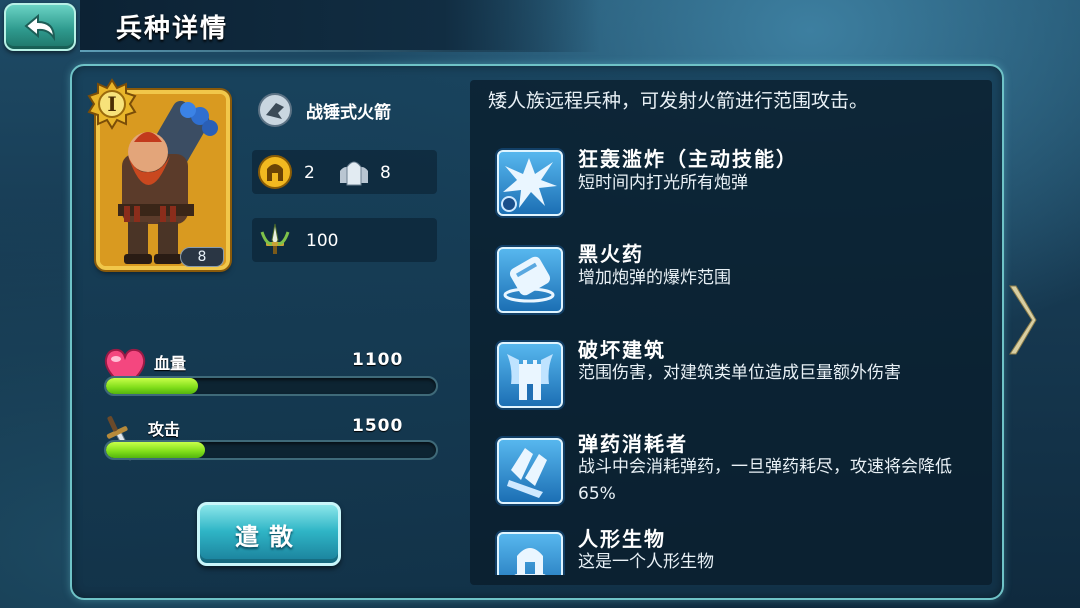 This screenshot has width=1080, height=608. Describe the element at coordinates (155, 450) in the screenshot. I see `attack-bar-fill` at that location.